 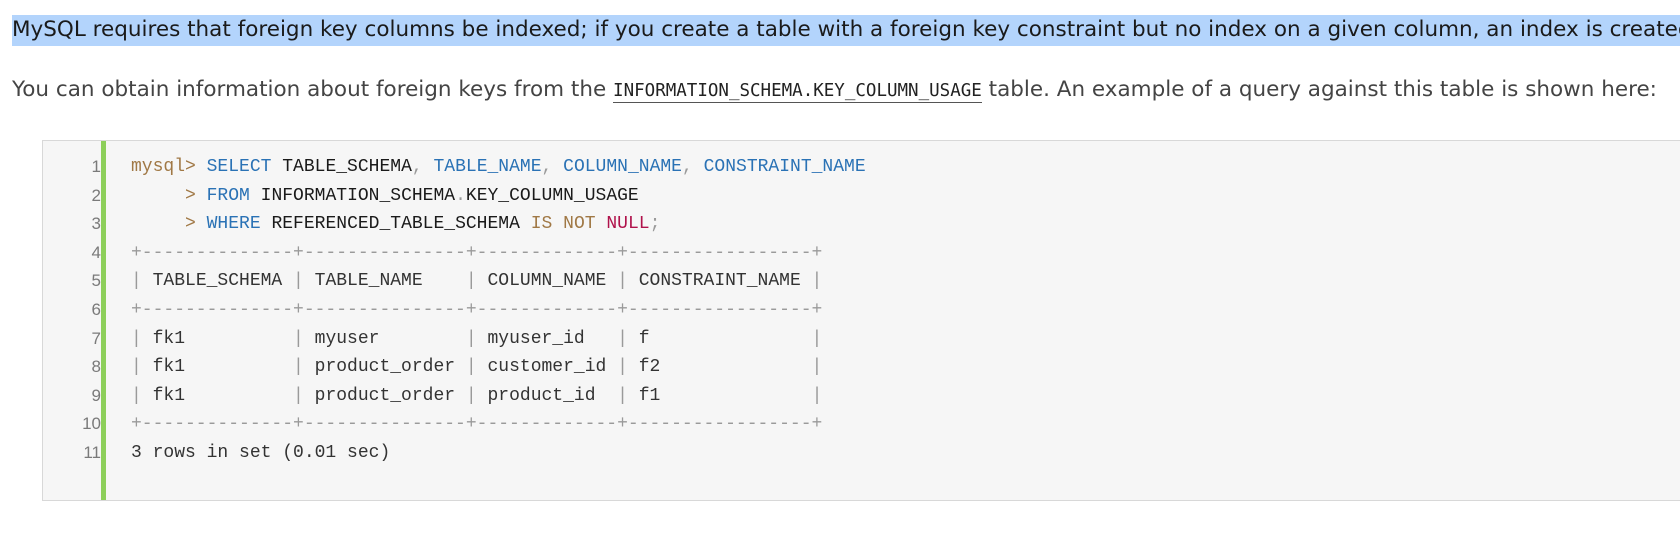 What do you see at coordinates (477, 338) in the screenshot?
I see `result-row: | fk1 | myuser | myuser_id | f |` at bounding box center [477, 338].